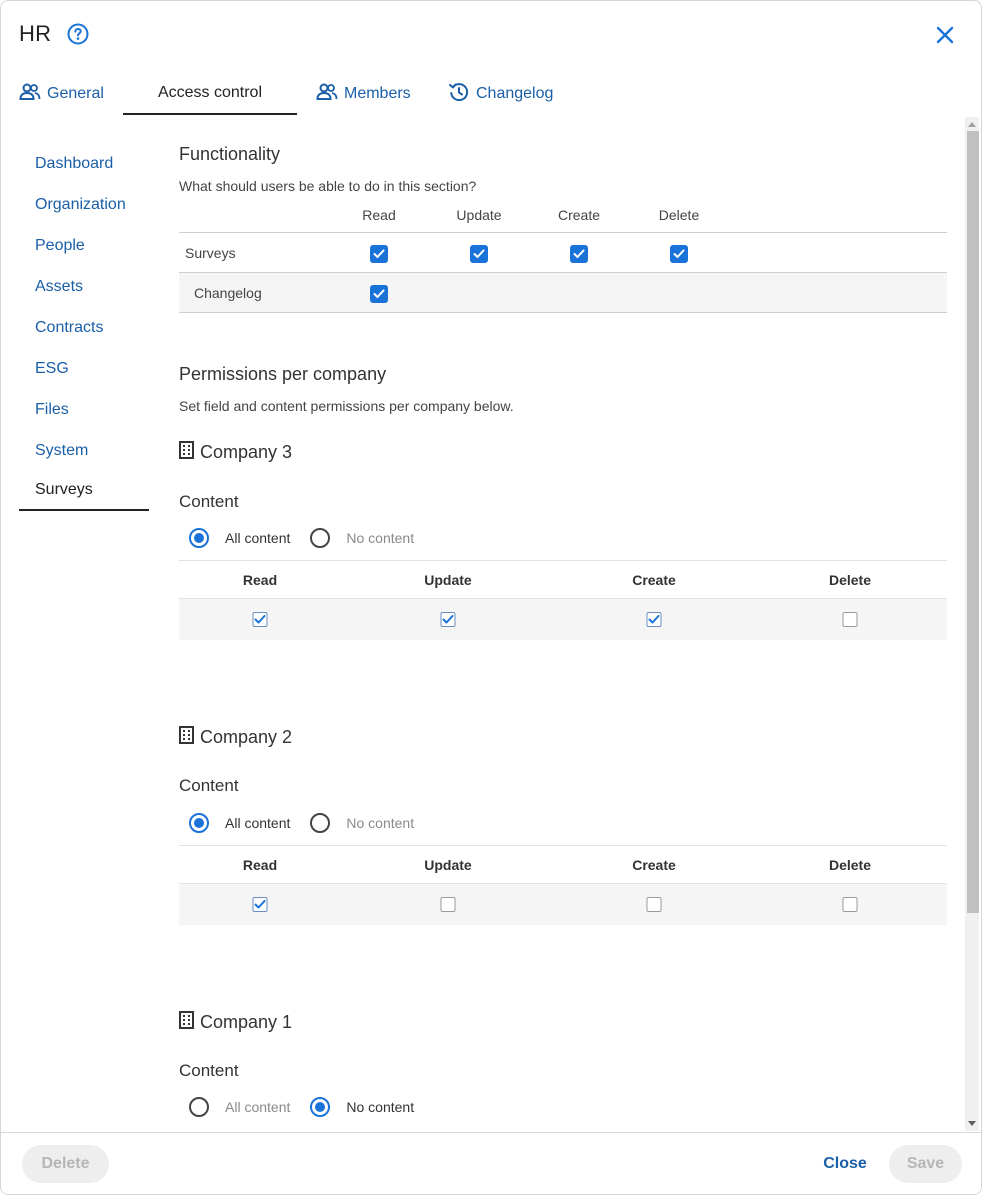 The image size is (982, 1195). I want to click on scroll-down-icon, so click(972, 1123).